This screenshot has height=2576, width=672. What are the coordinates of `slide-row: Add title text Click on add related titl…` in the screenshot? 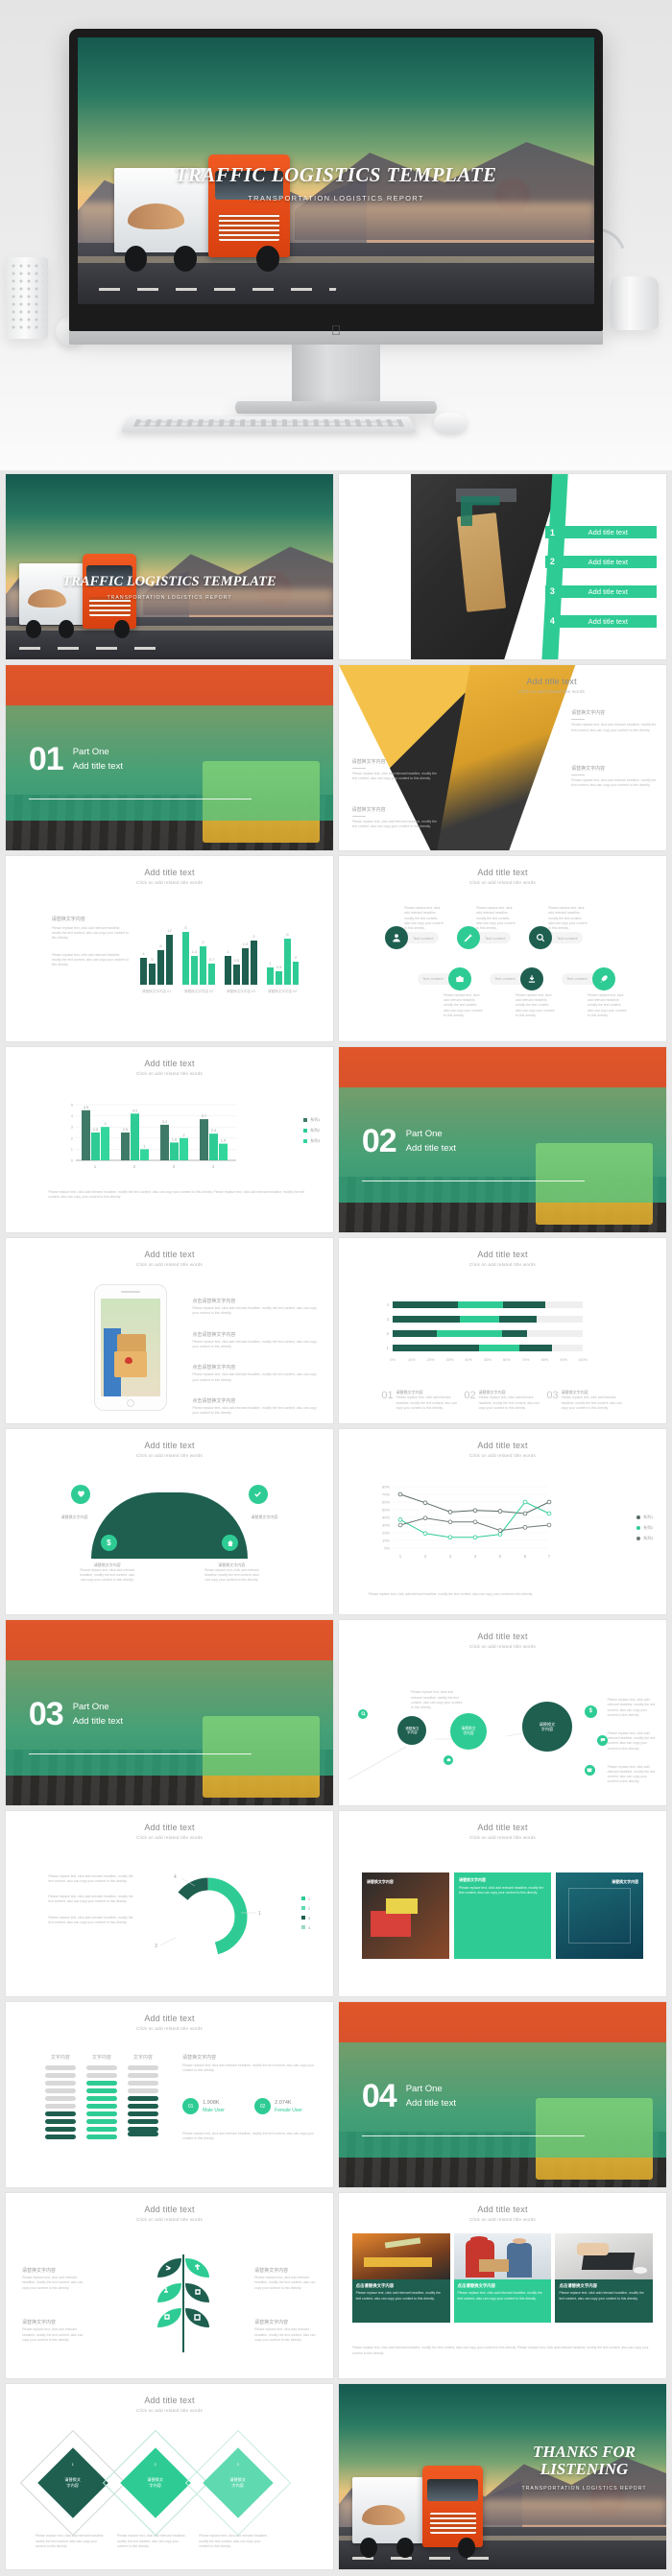 It's located at (336, 948).